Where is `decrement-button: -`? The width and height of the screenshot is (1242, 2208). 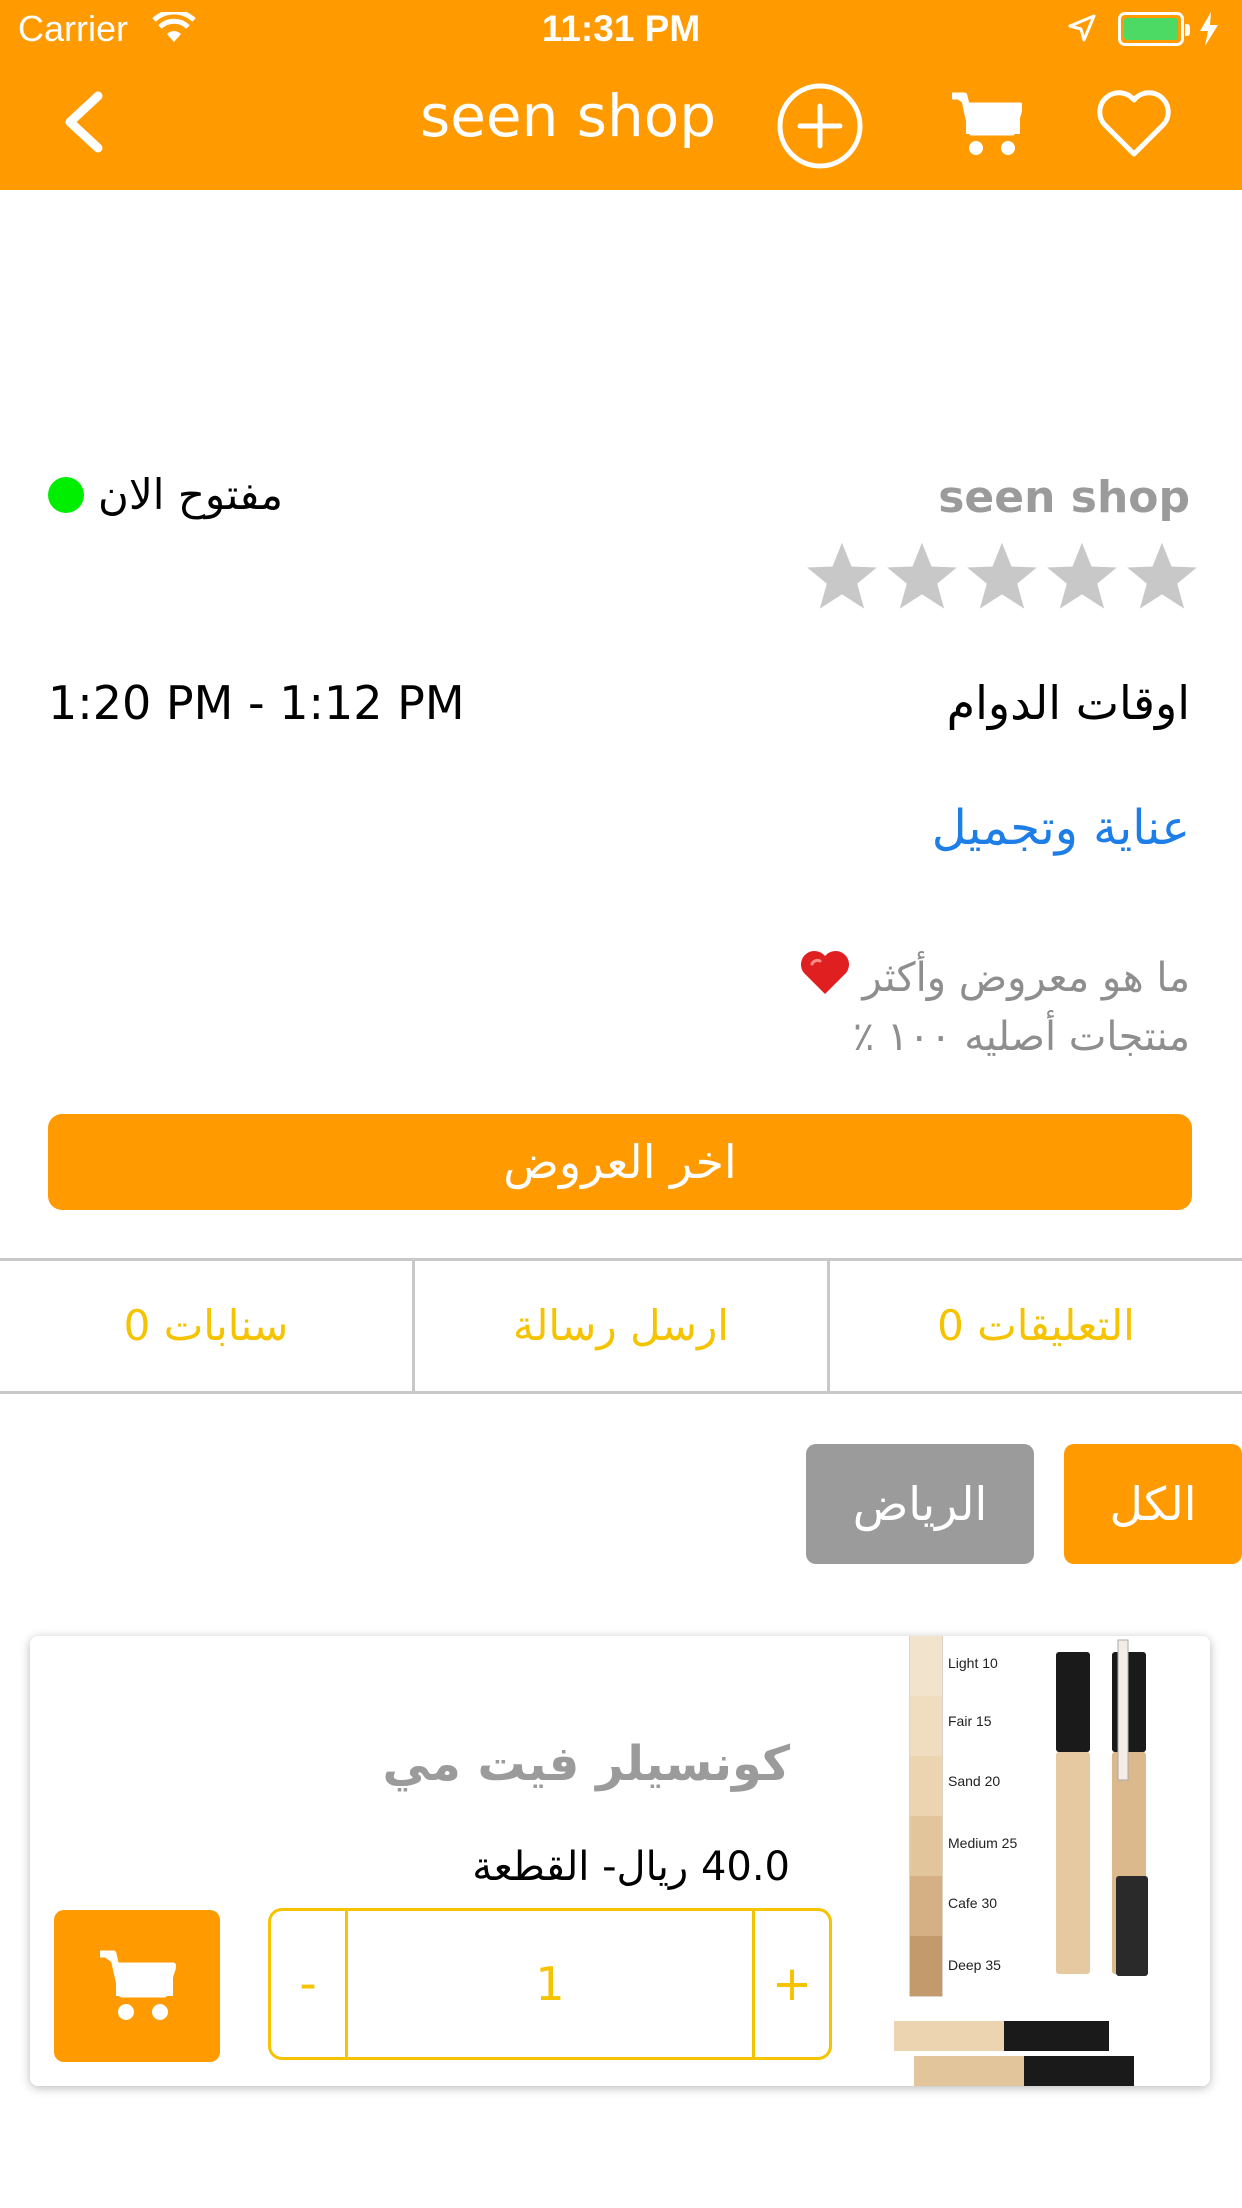
decrement-button: - is located at coordinates (308, 1984).